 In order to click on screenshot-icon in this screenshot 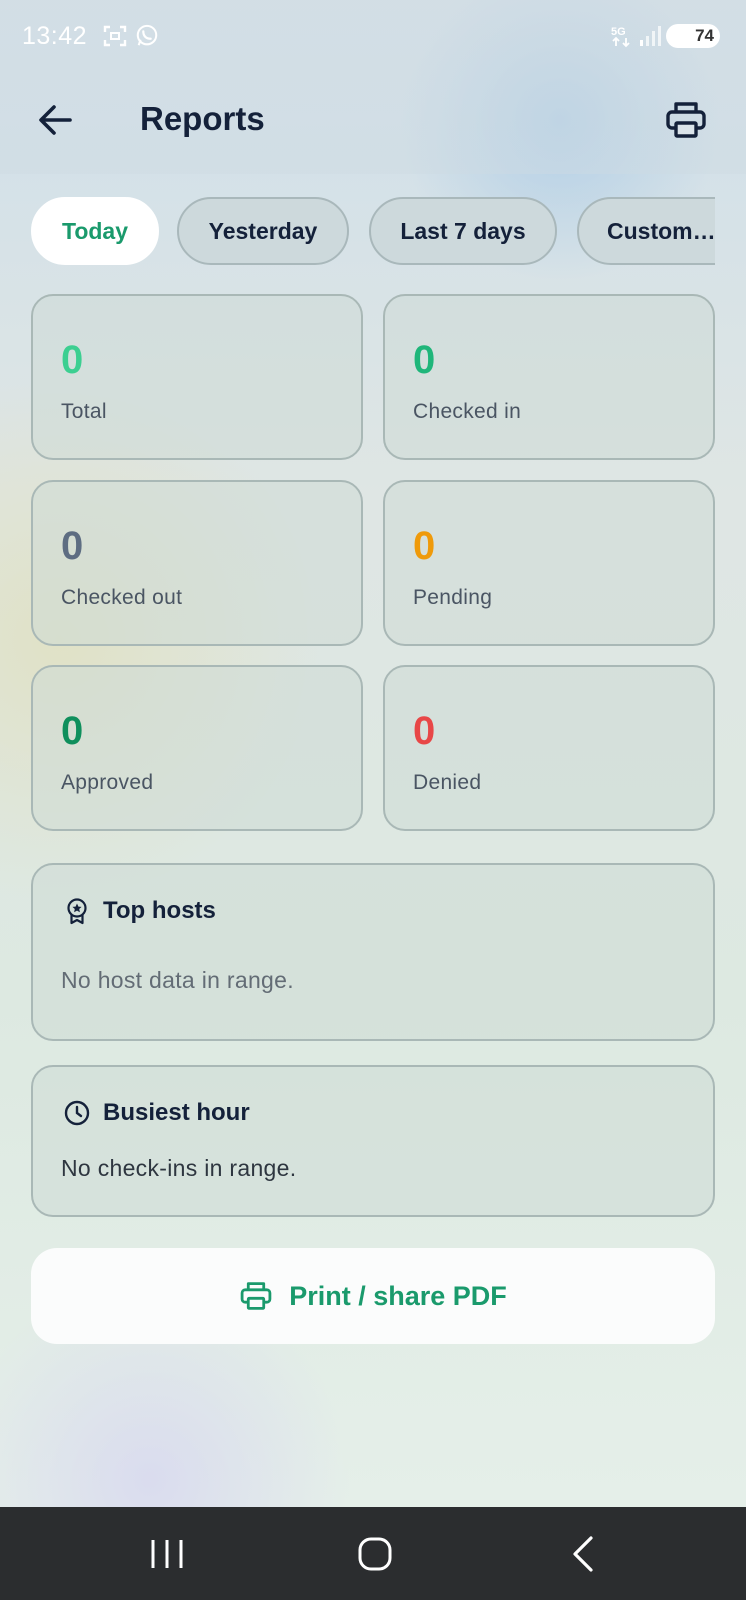, I will do `click(115, 36)`.